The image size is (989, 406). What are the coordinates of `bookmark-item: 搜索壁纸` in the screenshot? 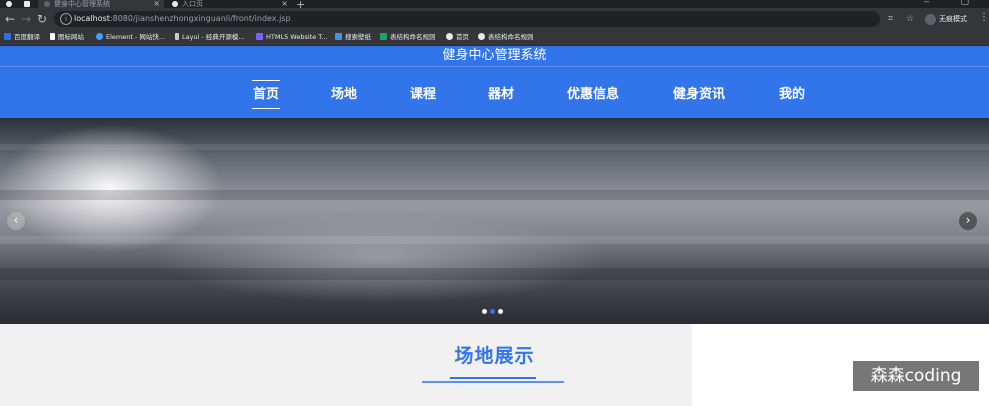 It's located at (353, 37).